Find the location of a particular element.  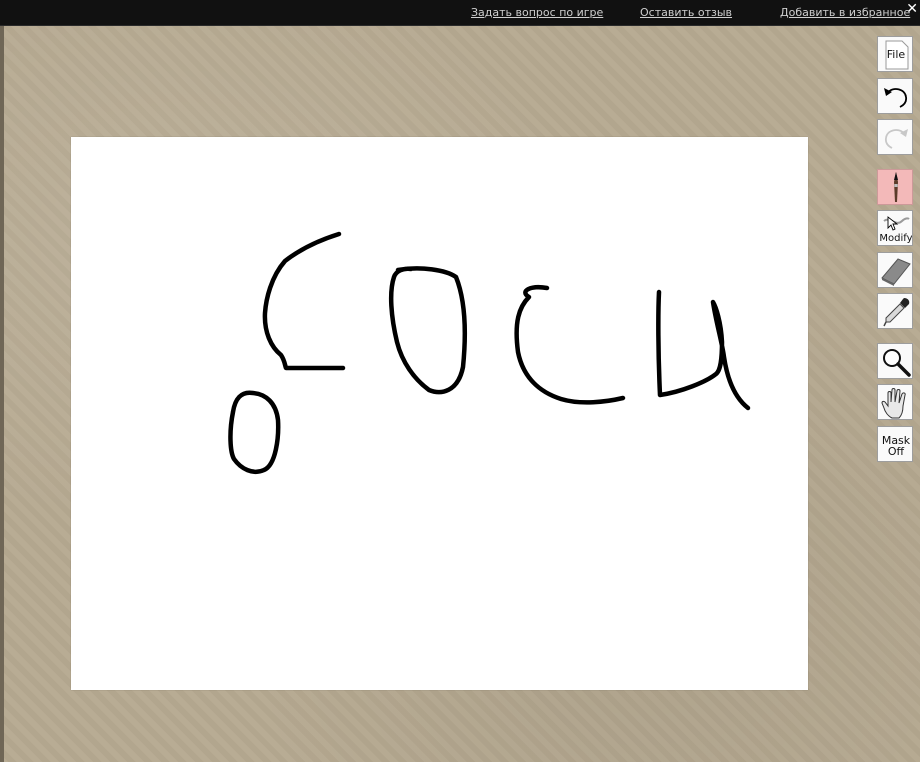

eyedropper-icon is located at coordinates (896, 312).